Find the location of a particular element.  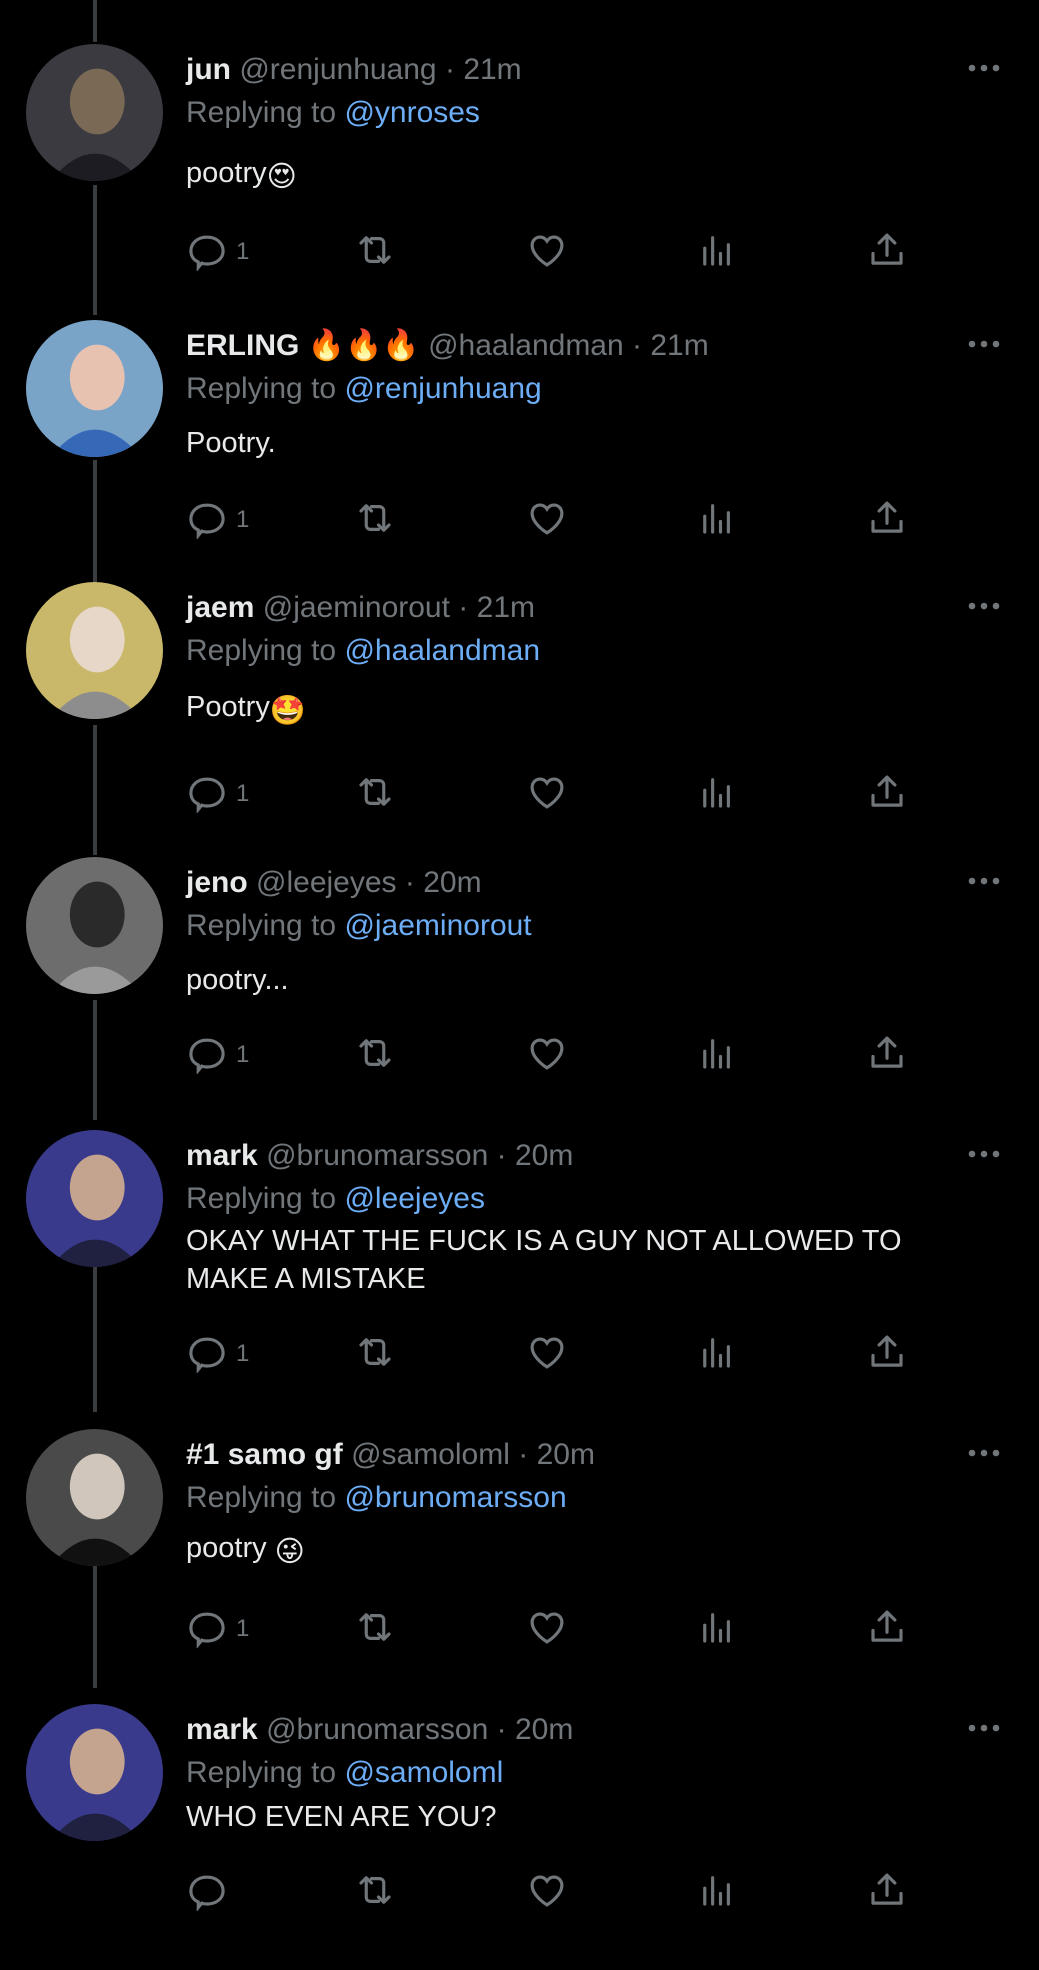

display-name: jeno is located at coordinates (217, 882).